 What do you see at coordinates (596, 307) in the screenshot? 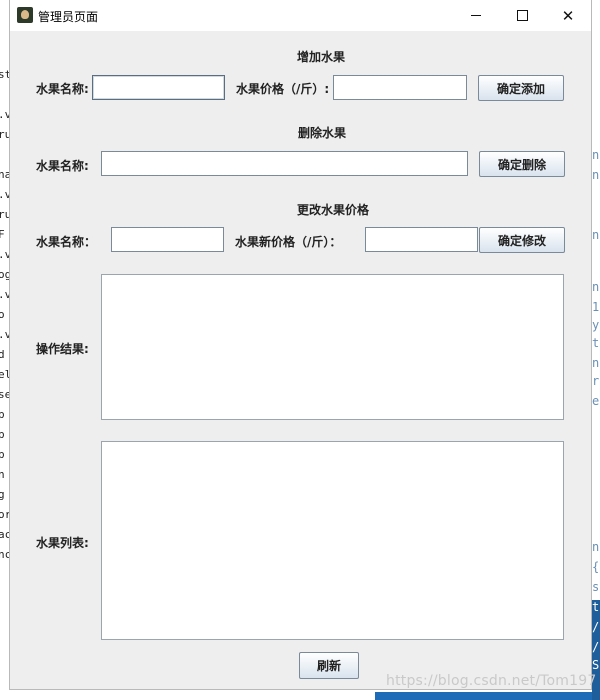
I see `bg-text-fragment: 1` at bounding box center [596, 307].